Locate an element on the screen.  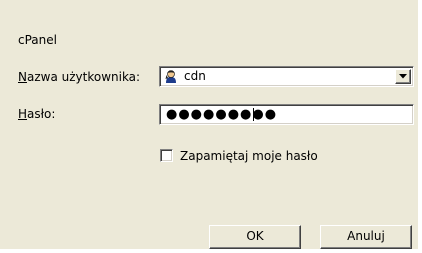
password-field: ●●●●●●●●● is located at coordinates (286, 114).